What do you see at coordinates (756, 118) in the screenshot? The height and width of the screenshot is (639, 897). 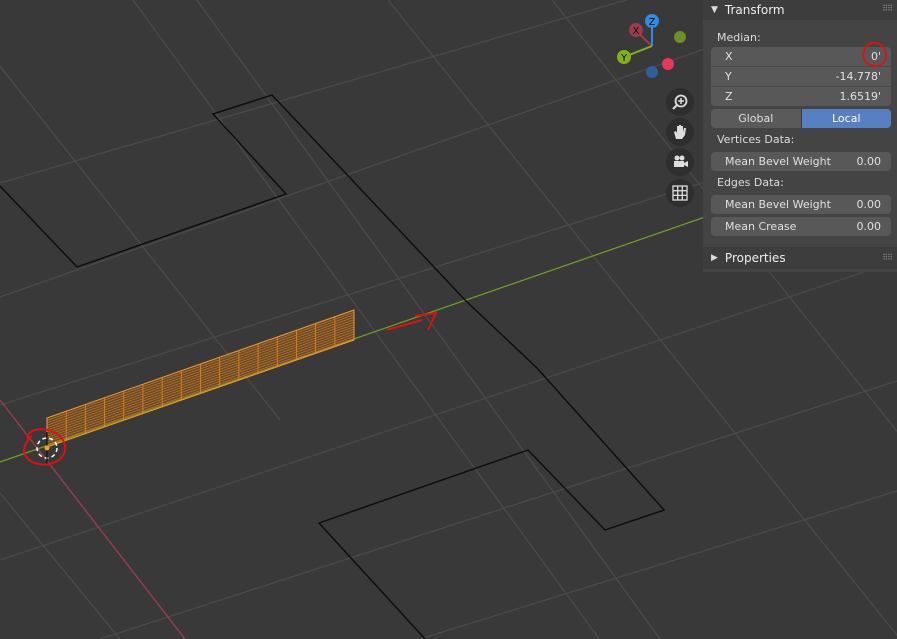 I see `global-button: Global` at bounding box center [756, 118].